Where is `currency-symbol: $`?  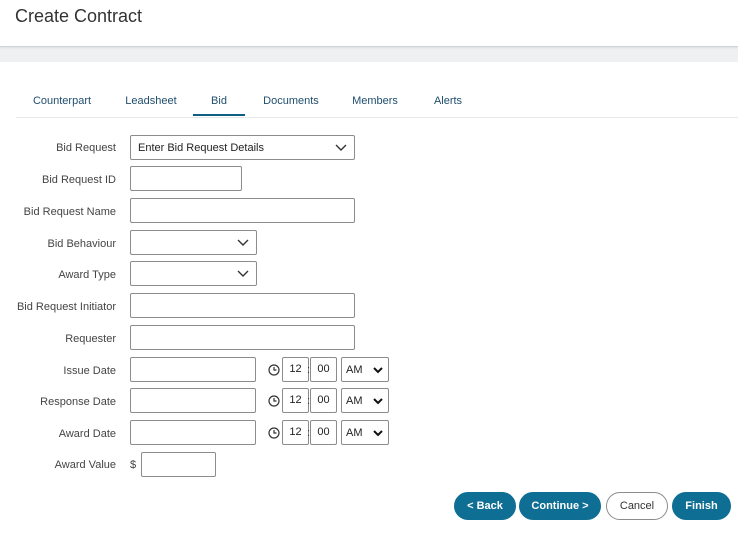 currency-symbol: $ is located at coordinates (133, 465).